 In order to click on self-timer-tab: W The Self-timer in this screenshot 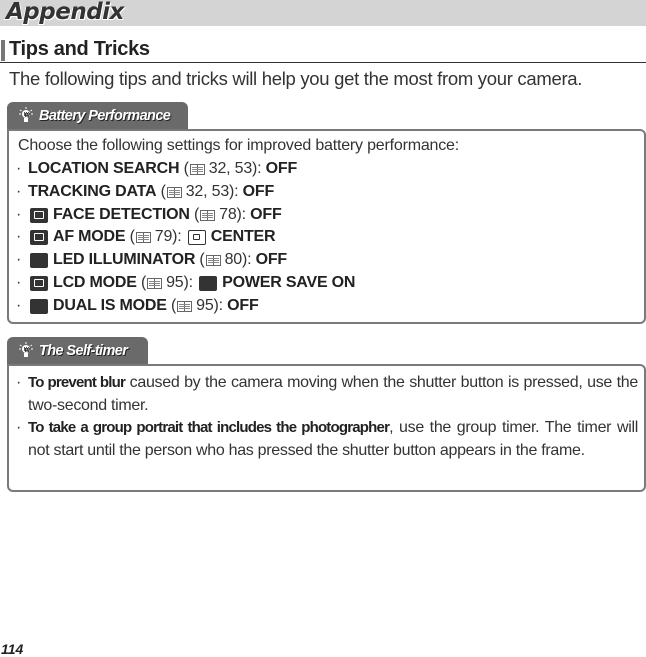, I will do `click(77, 351)`.